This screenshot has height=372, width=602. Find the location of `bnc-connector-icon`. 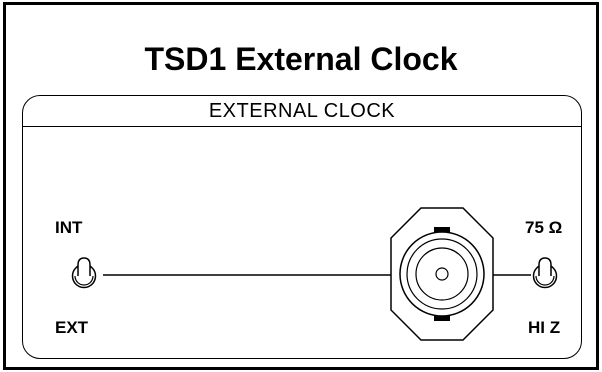

bnc-connector-icon is located at coordinates (442, 274).